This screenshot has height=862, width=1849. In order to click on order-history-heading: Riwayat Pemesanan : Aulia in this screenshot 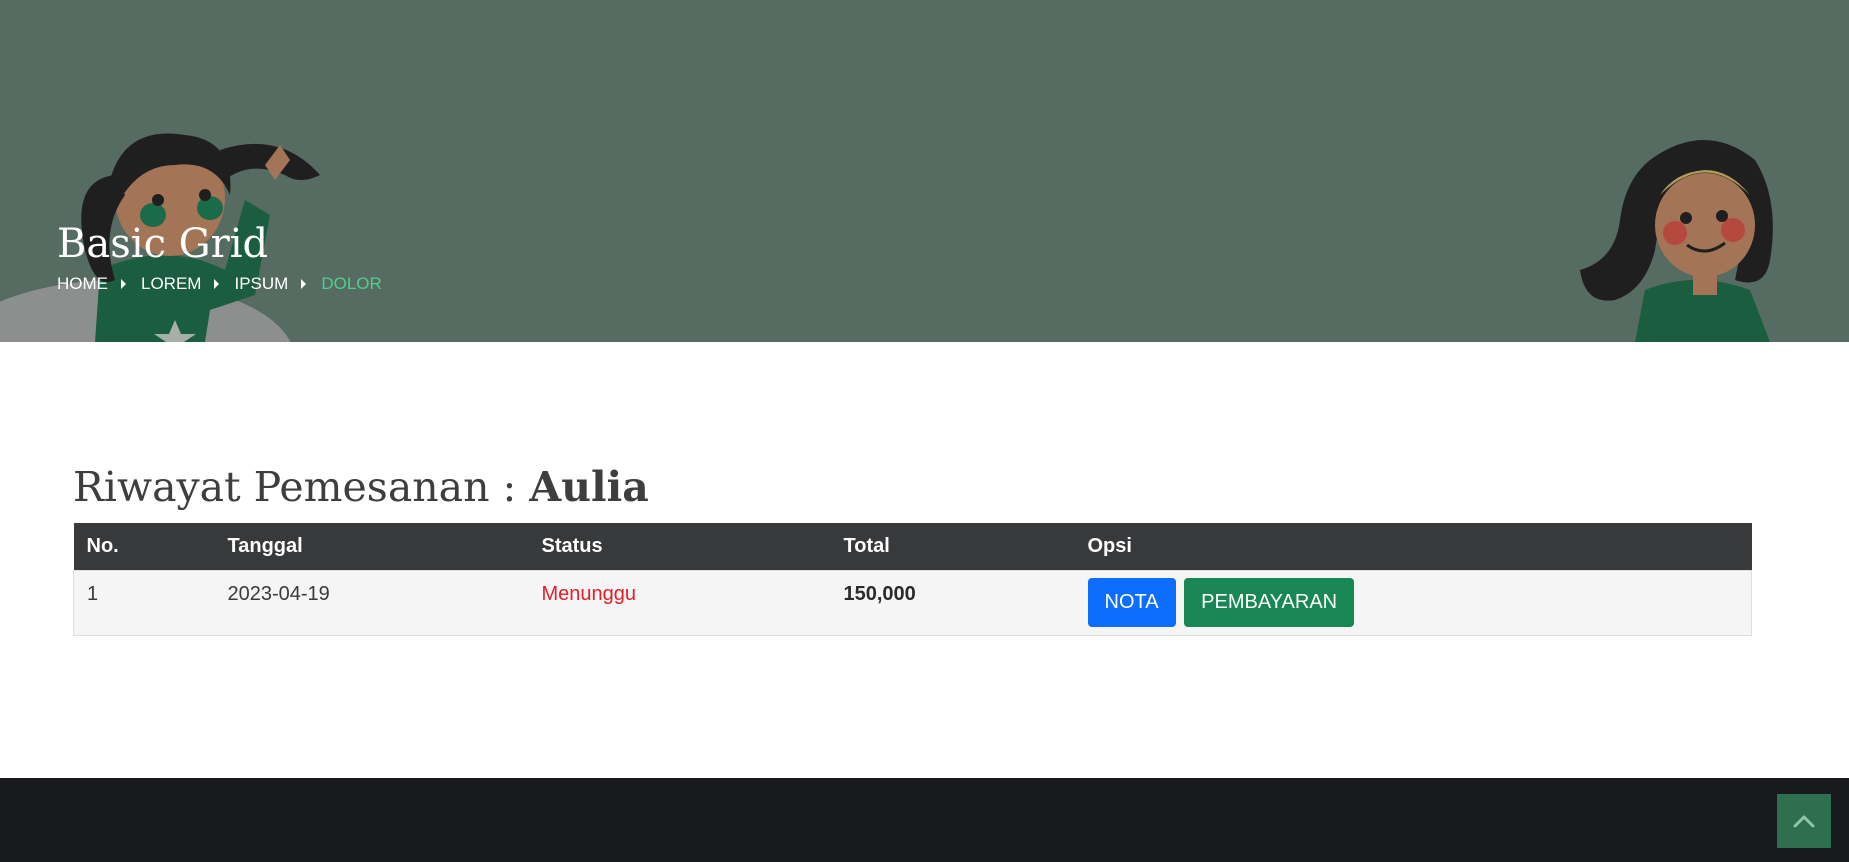, I will do `click(361, 487)`.